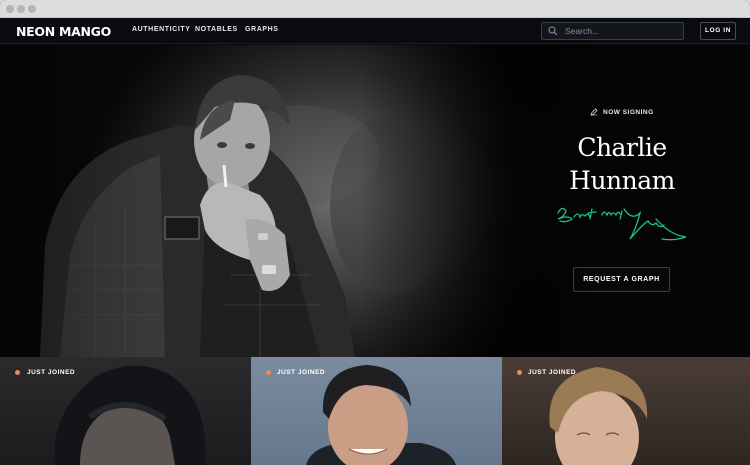  What do you see at coordinates (621, 31) in the screenshot?
I see `search-input` at bounding box center [621, 31].